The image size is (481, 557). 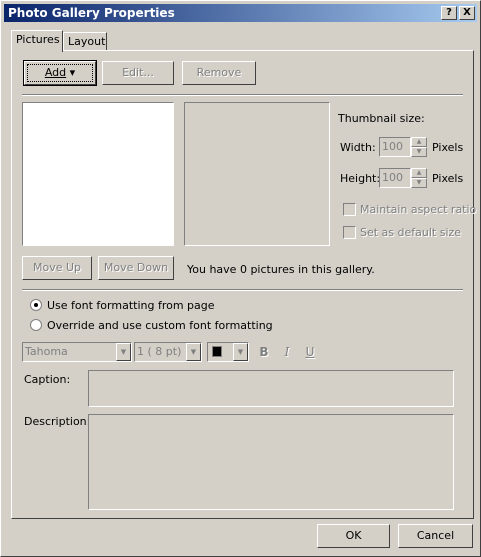 I want to click on height-label: Height:, so click(x=360, y=178).